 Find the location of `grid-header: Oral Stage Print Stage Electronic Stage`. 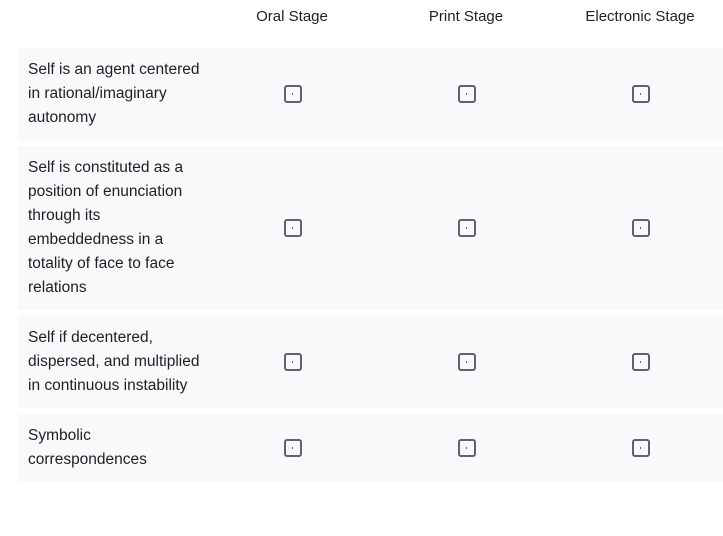

grid-header: Oral Stage Print Stage Electronic Stage is located at coordinates (370, 18).